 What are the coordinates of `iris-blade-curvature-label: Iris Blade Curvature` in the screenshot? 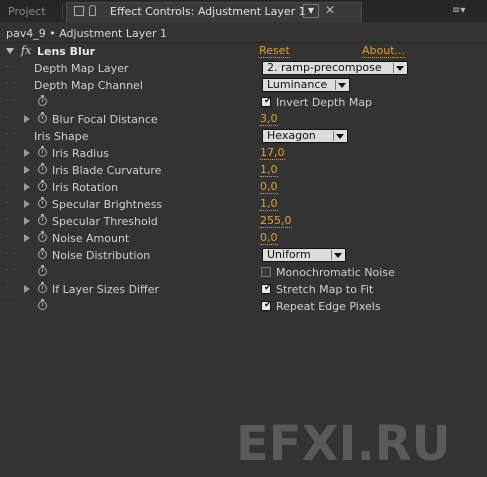 It's located at (107, 170).